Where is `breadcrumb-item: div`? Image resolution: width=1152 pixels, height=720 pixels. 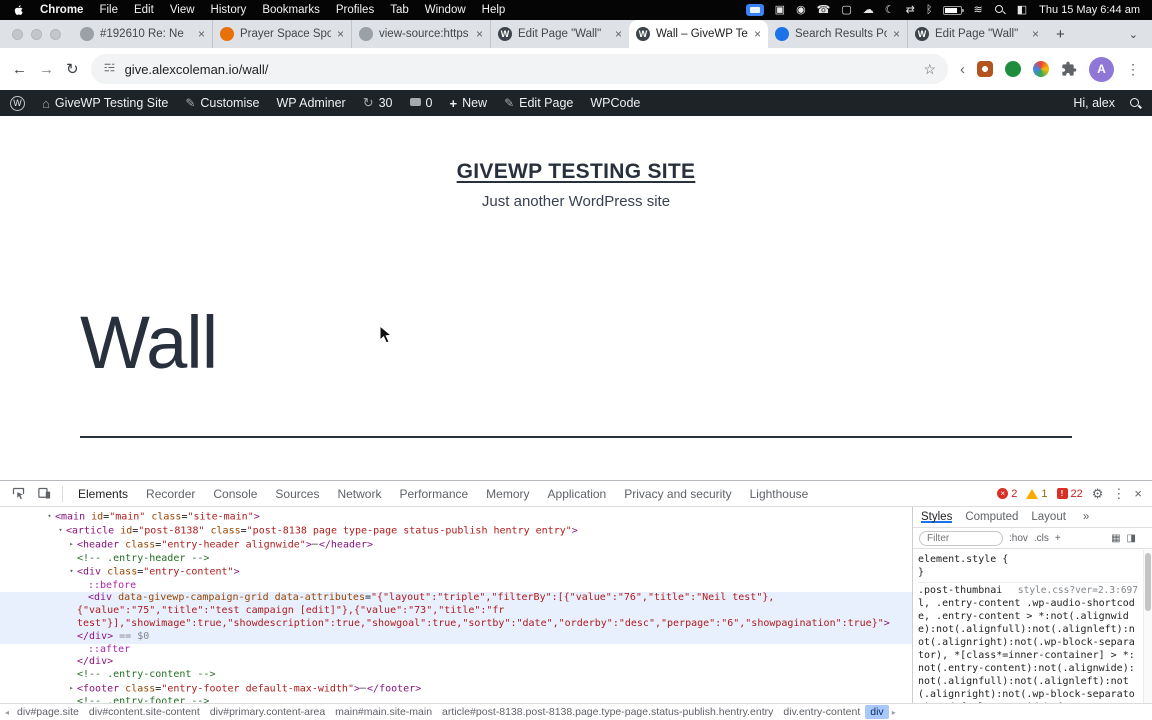 breadcrumb-item: div is located at coordinates (877, 712).